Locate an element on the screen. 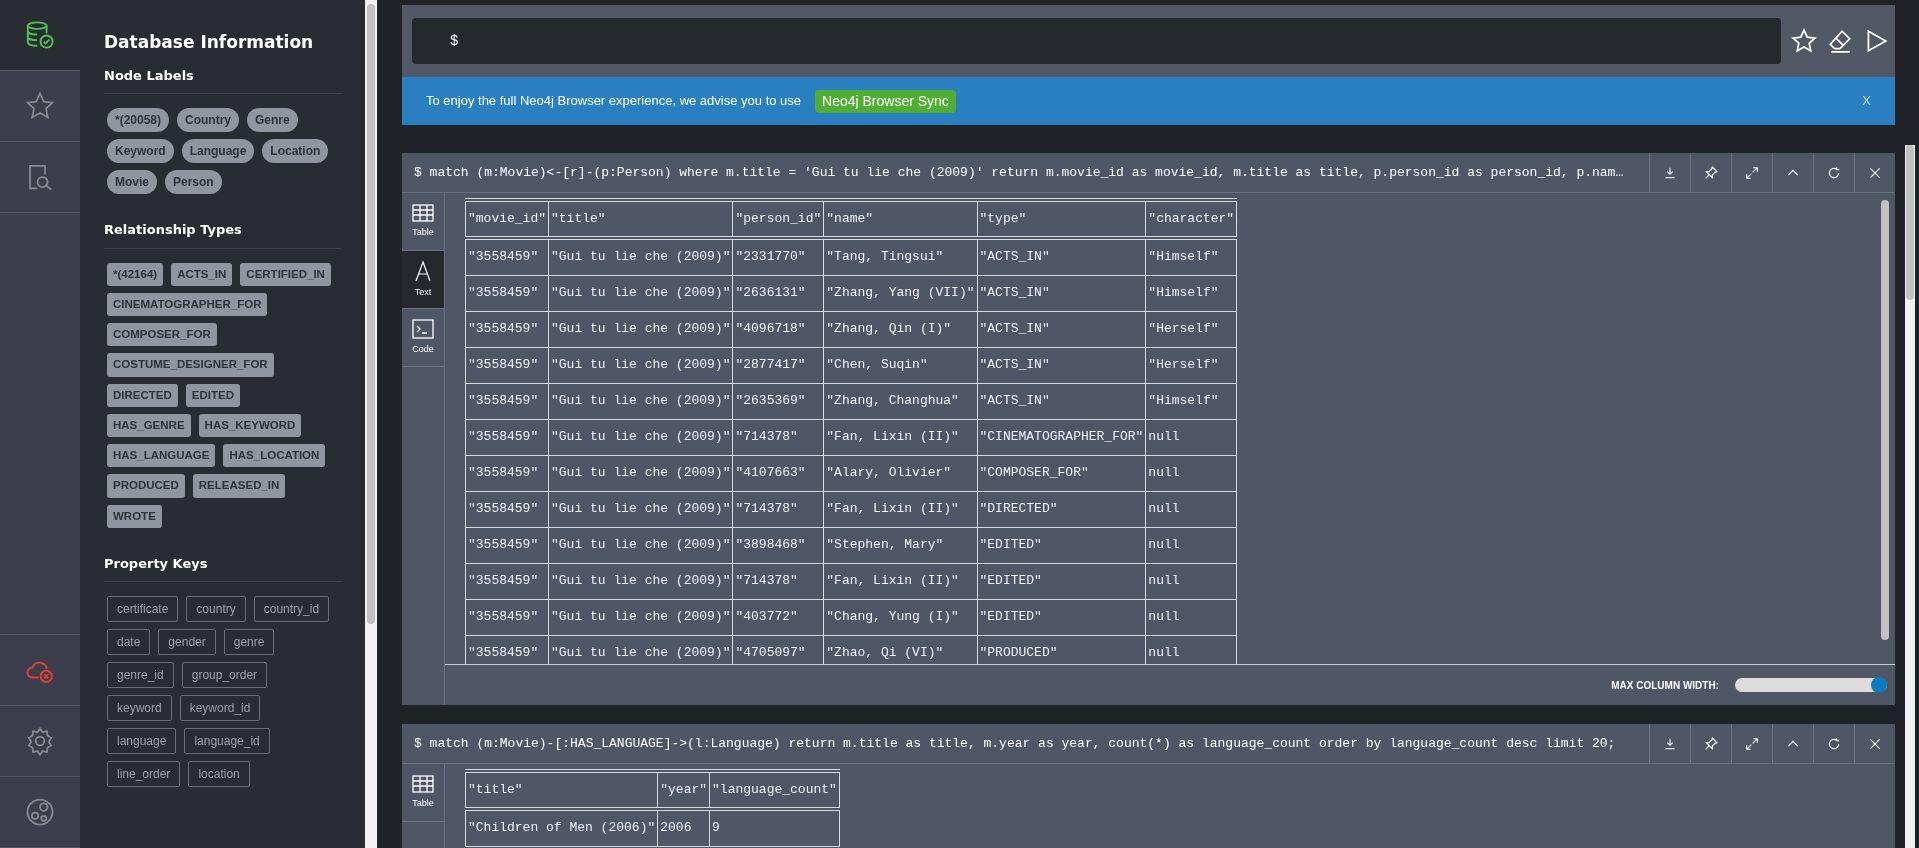 The height and width of the screenshot is (848, 1919). relationship-type-tag: HAS_KEYWORD is located at coordinates (250, 425).